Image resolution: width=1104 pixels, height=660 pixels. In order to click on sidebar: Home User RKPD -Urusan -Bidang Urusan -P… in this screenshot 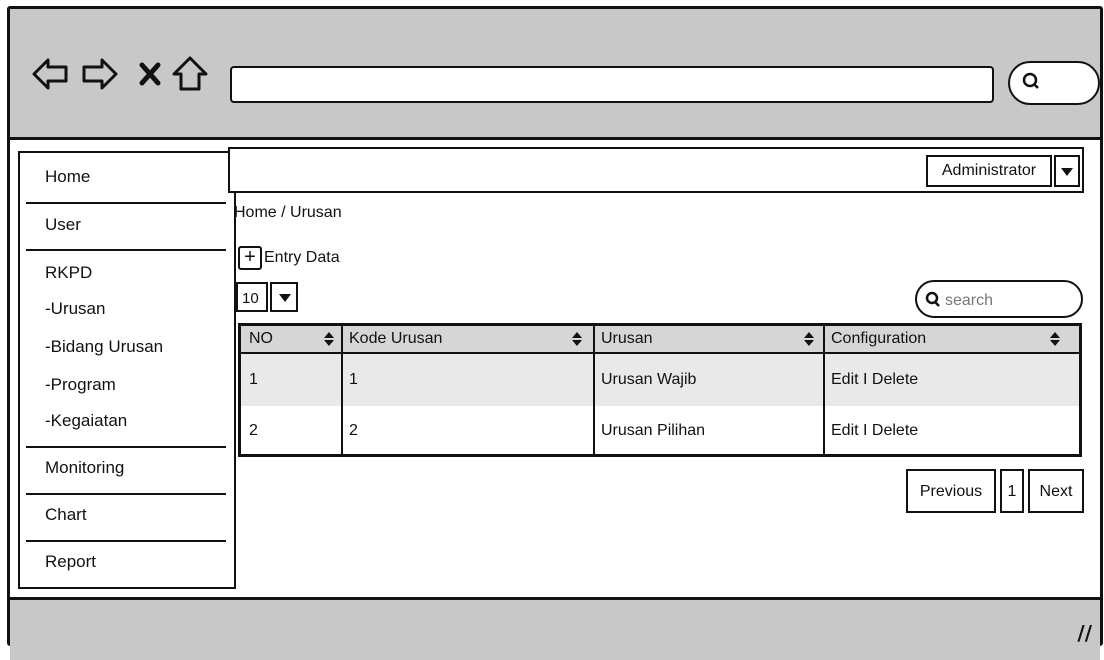, I will do `click(127, 370)`.